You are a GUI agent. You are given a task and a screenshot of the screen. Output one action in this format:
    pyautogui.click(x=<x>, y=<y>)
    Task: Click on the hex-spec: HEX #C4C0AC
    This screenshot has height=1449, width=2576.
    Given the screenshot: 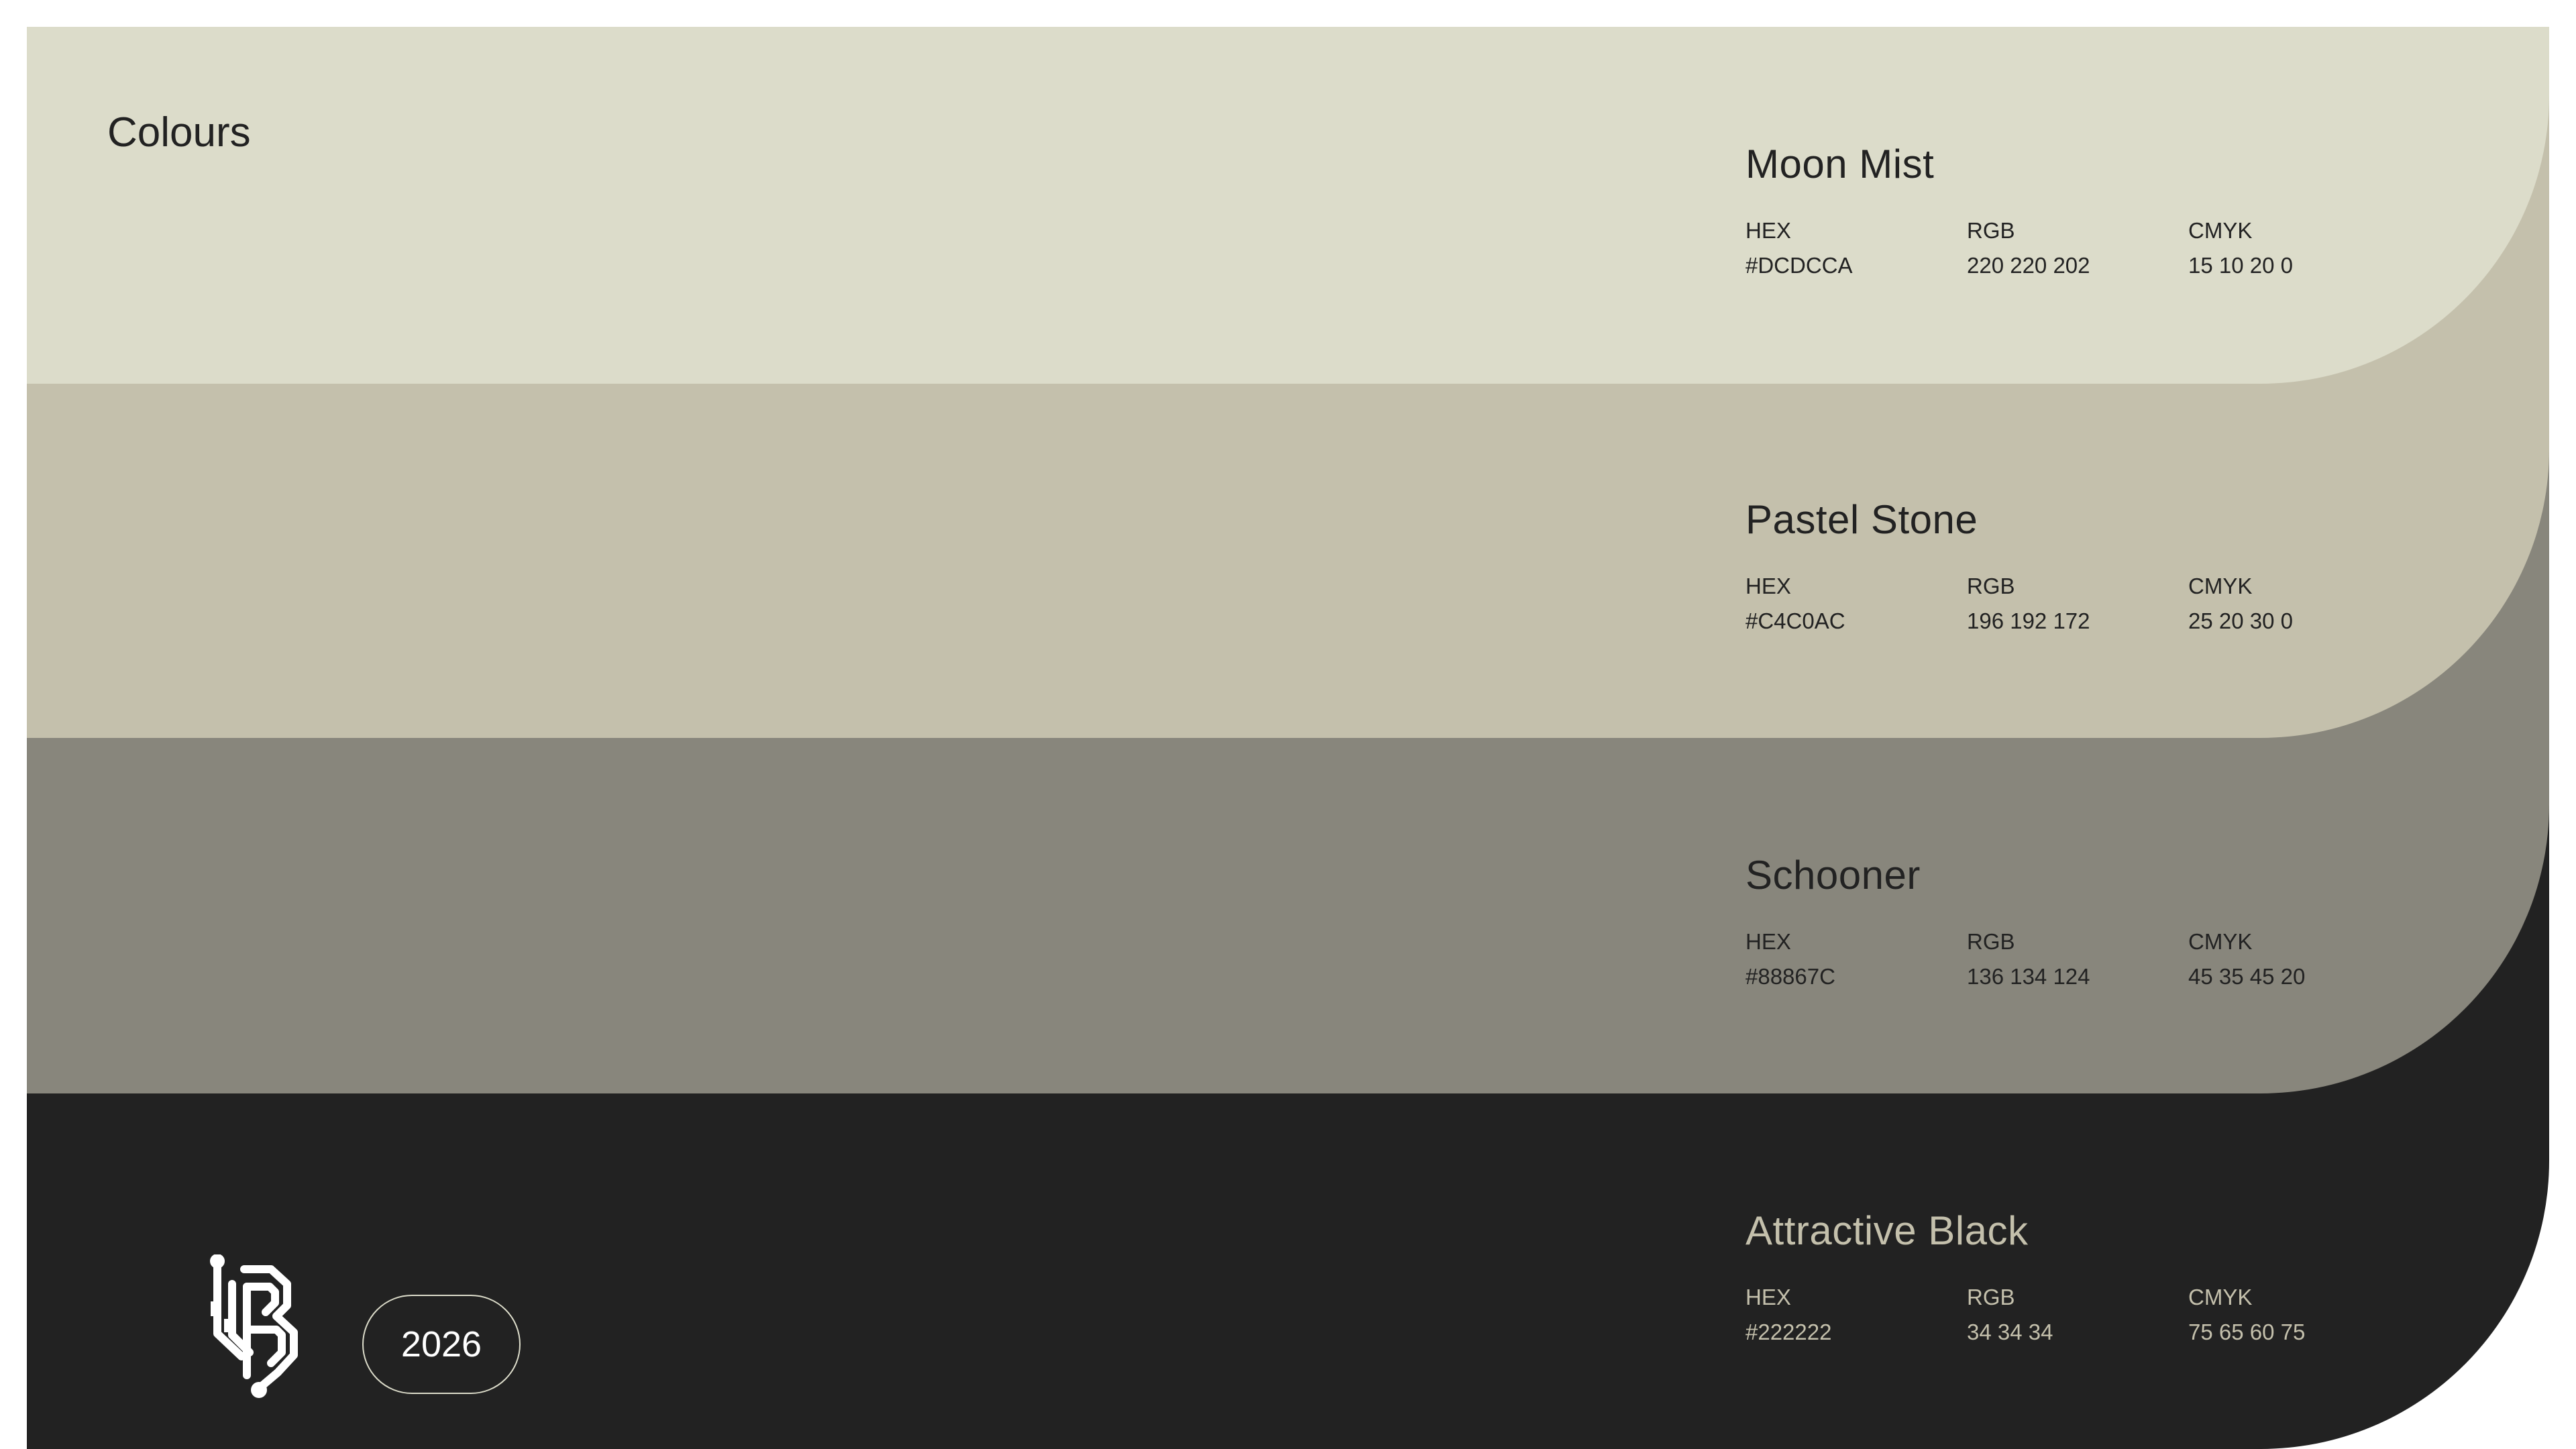 What is the action you would take?
    pyautogui.click(x=1853, y=604)
    